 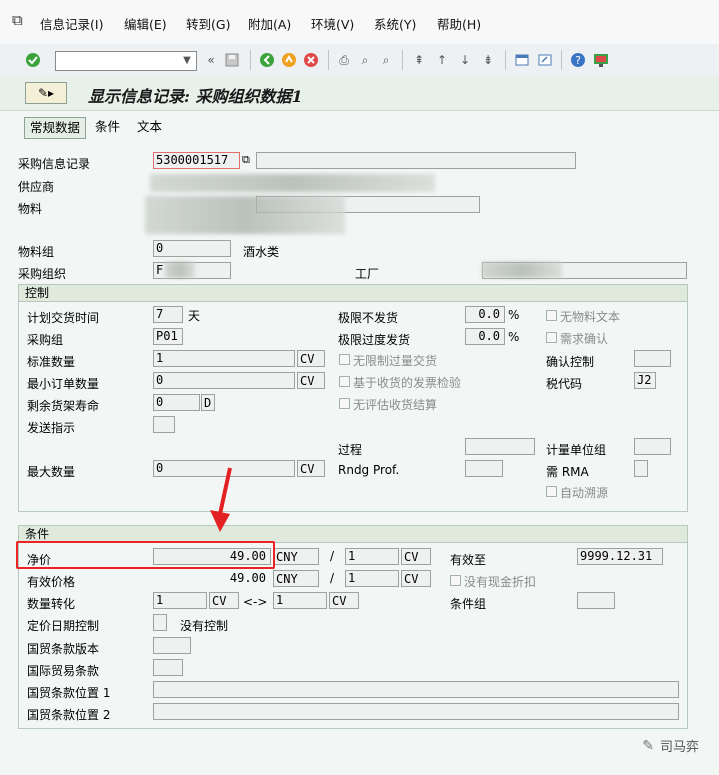 What do you see at coordinates (311, 468) in the screenshot?
I see `max-qty-unit: CV` at bounding box center [311, 468].